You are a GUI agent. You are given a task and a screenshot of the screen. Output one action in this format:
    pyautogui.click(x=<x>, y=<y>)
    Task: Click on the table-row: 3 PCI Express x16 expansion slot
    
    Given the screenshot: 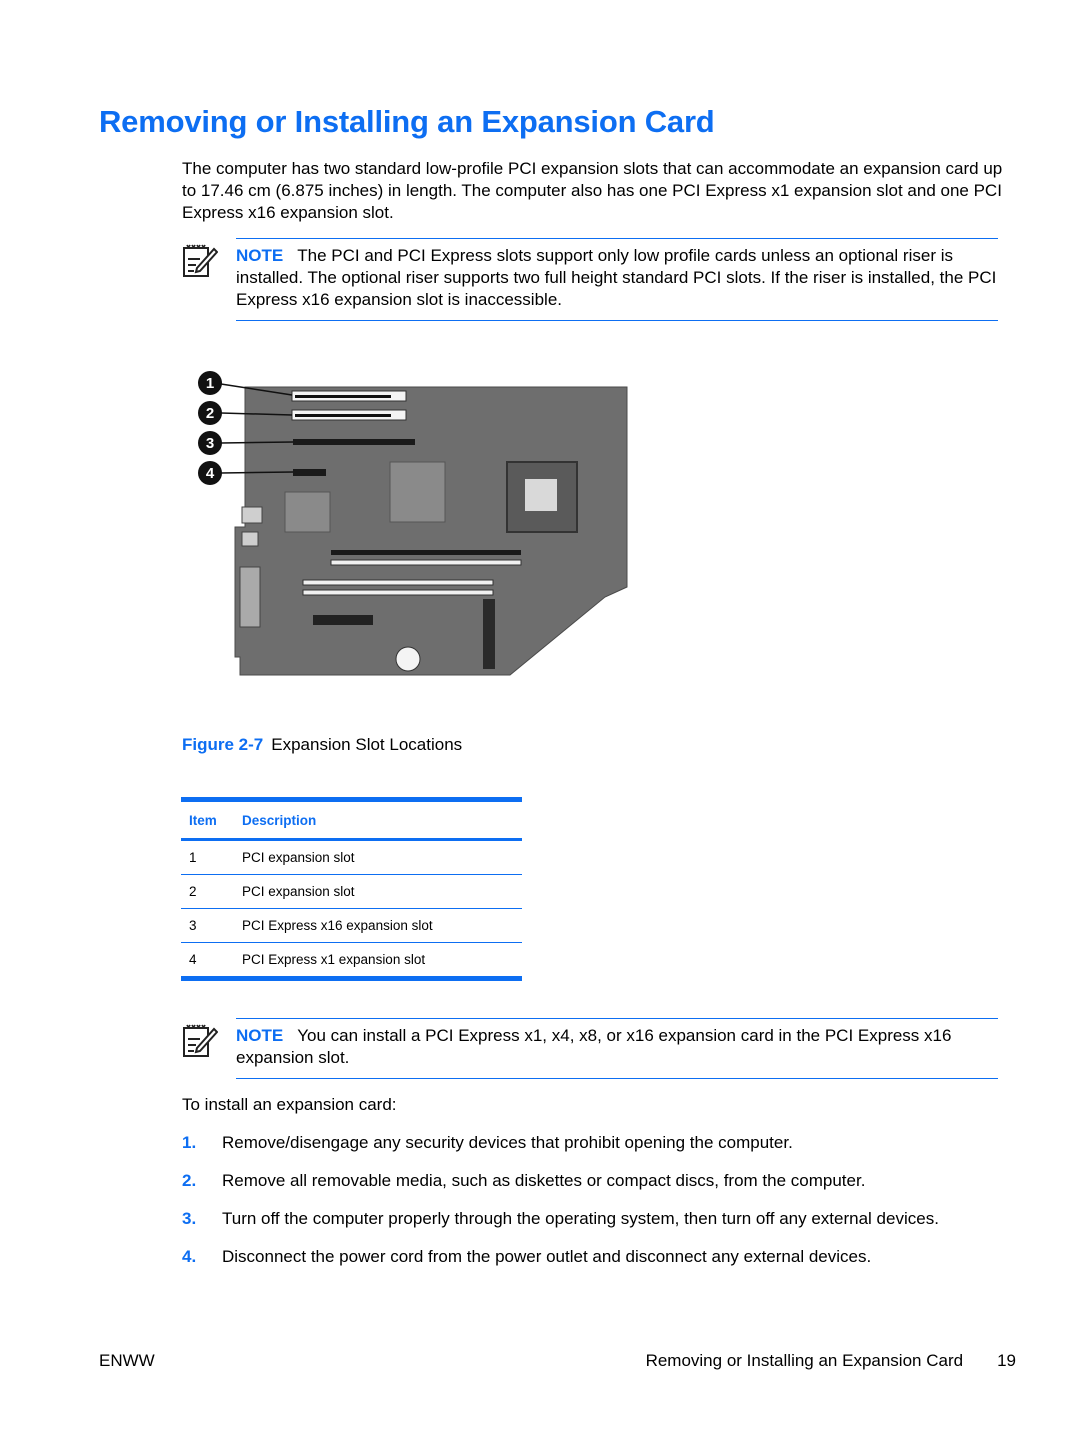 What is the action you would take?
    pyautogui.click(x=351, y=925)
    